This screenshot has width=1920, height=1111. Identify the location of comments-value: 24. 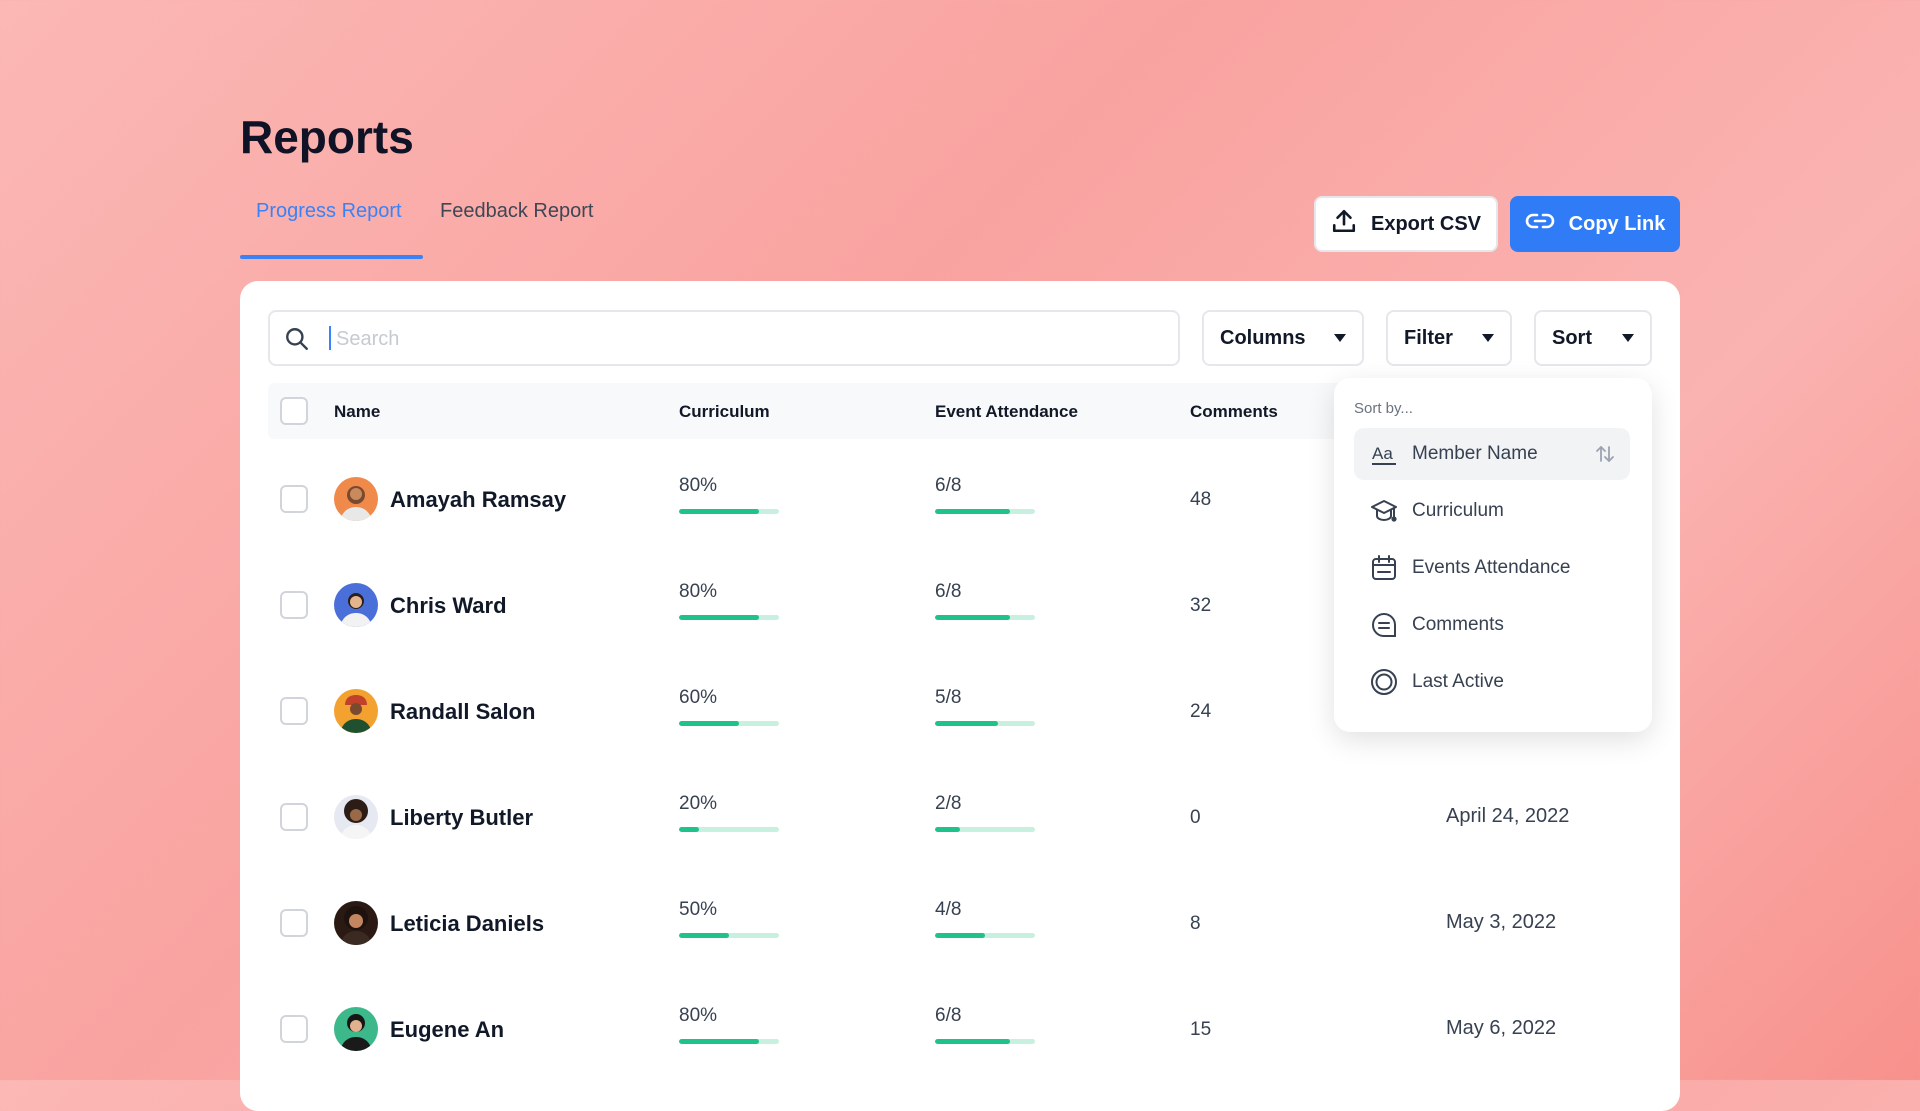
(1201, 711).